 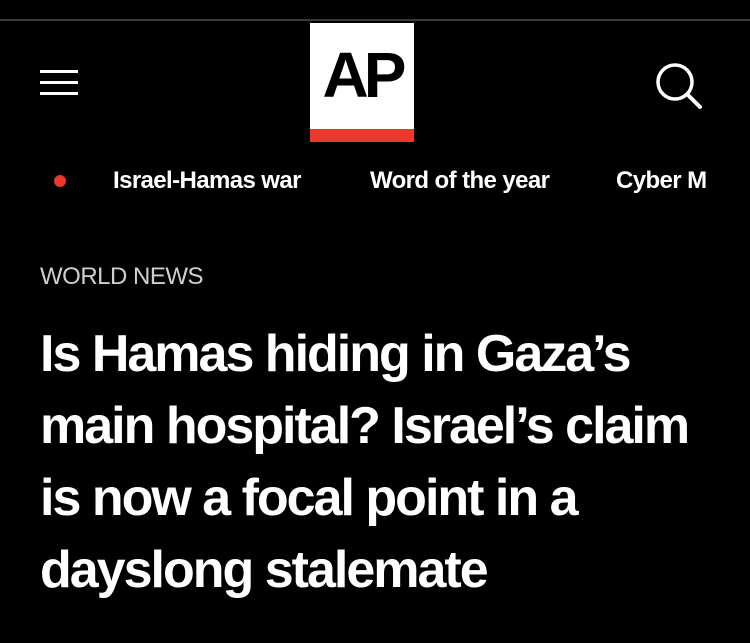 I want to click on hamburger-menu-icon, so click(x=60, y=83).